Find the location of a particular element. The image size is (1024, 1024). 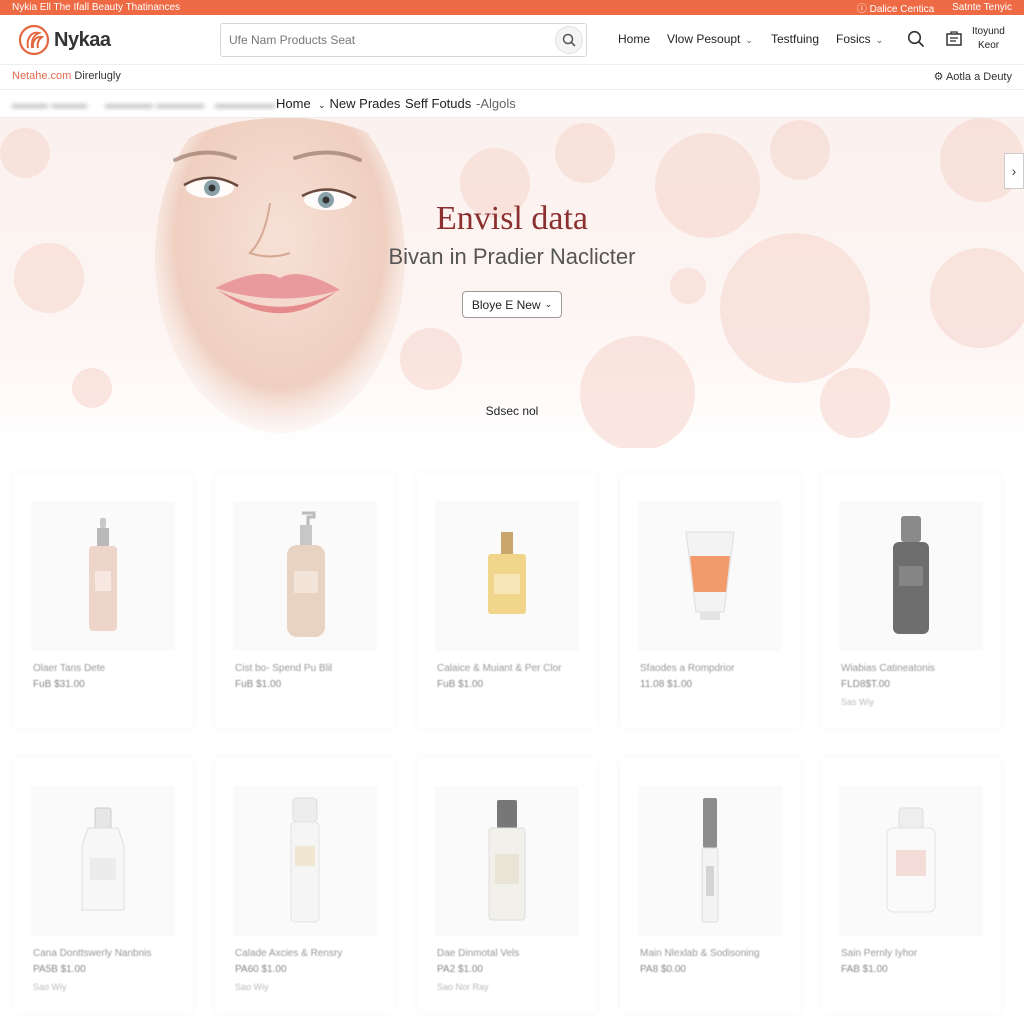

store-link: Satnte Tenyic is located at coordinates (982, 7).